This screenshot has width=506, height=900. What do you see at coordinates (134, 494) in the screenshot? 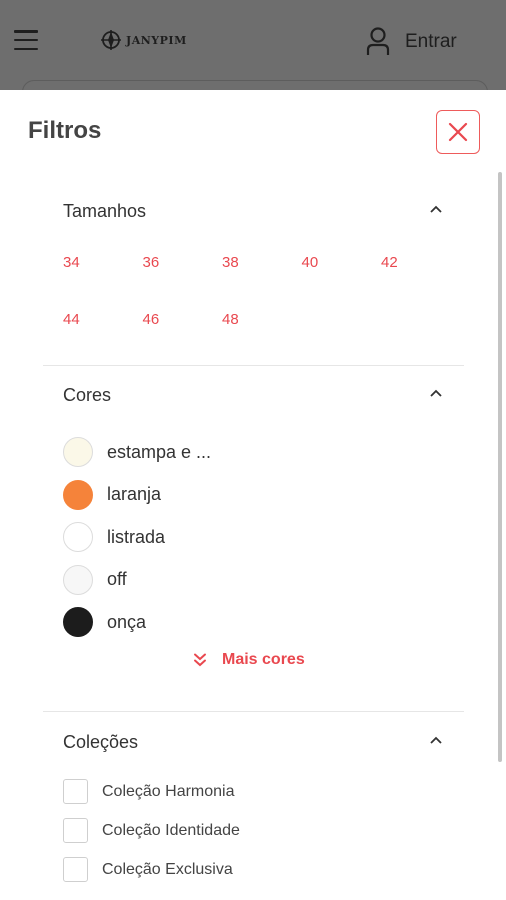
I see `color-label: laranja` at bounding box center [134, 494].